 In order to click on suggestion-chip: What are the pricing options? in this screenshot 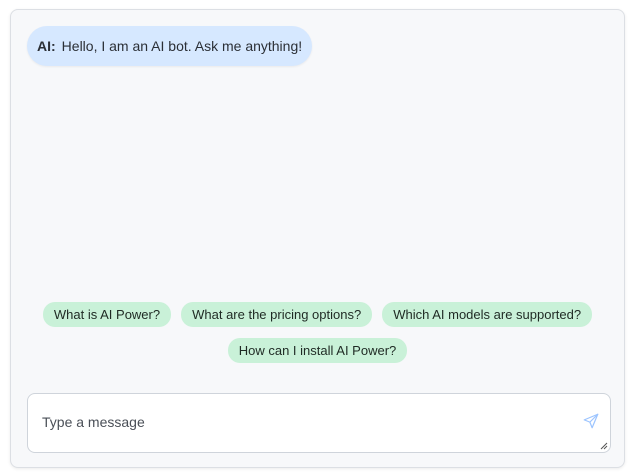, I will do `click(277, 314)`.